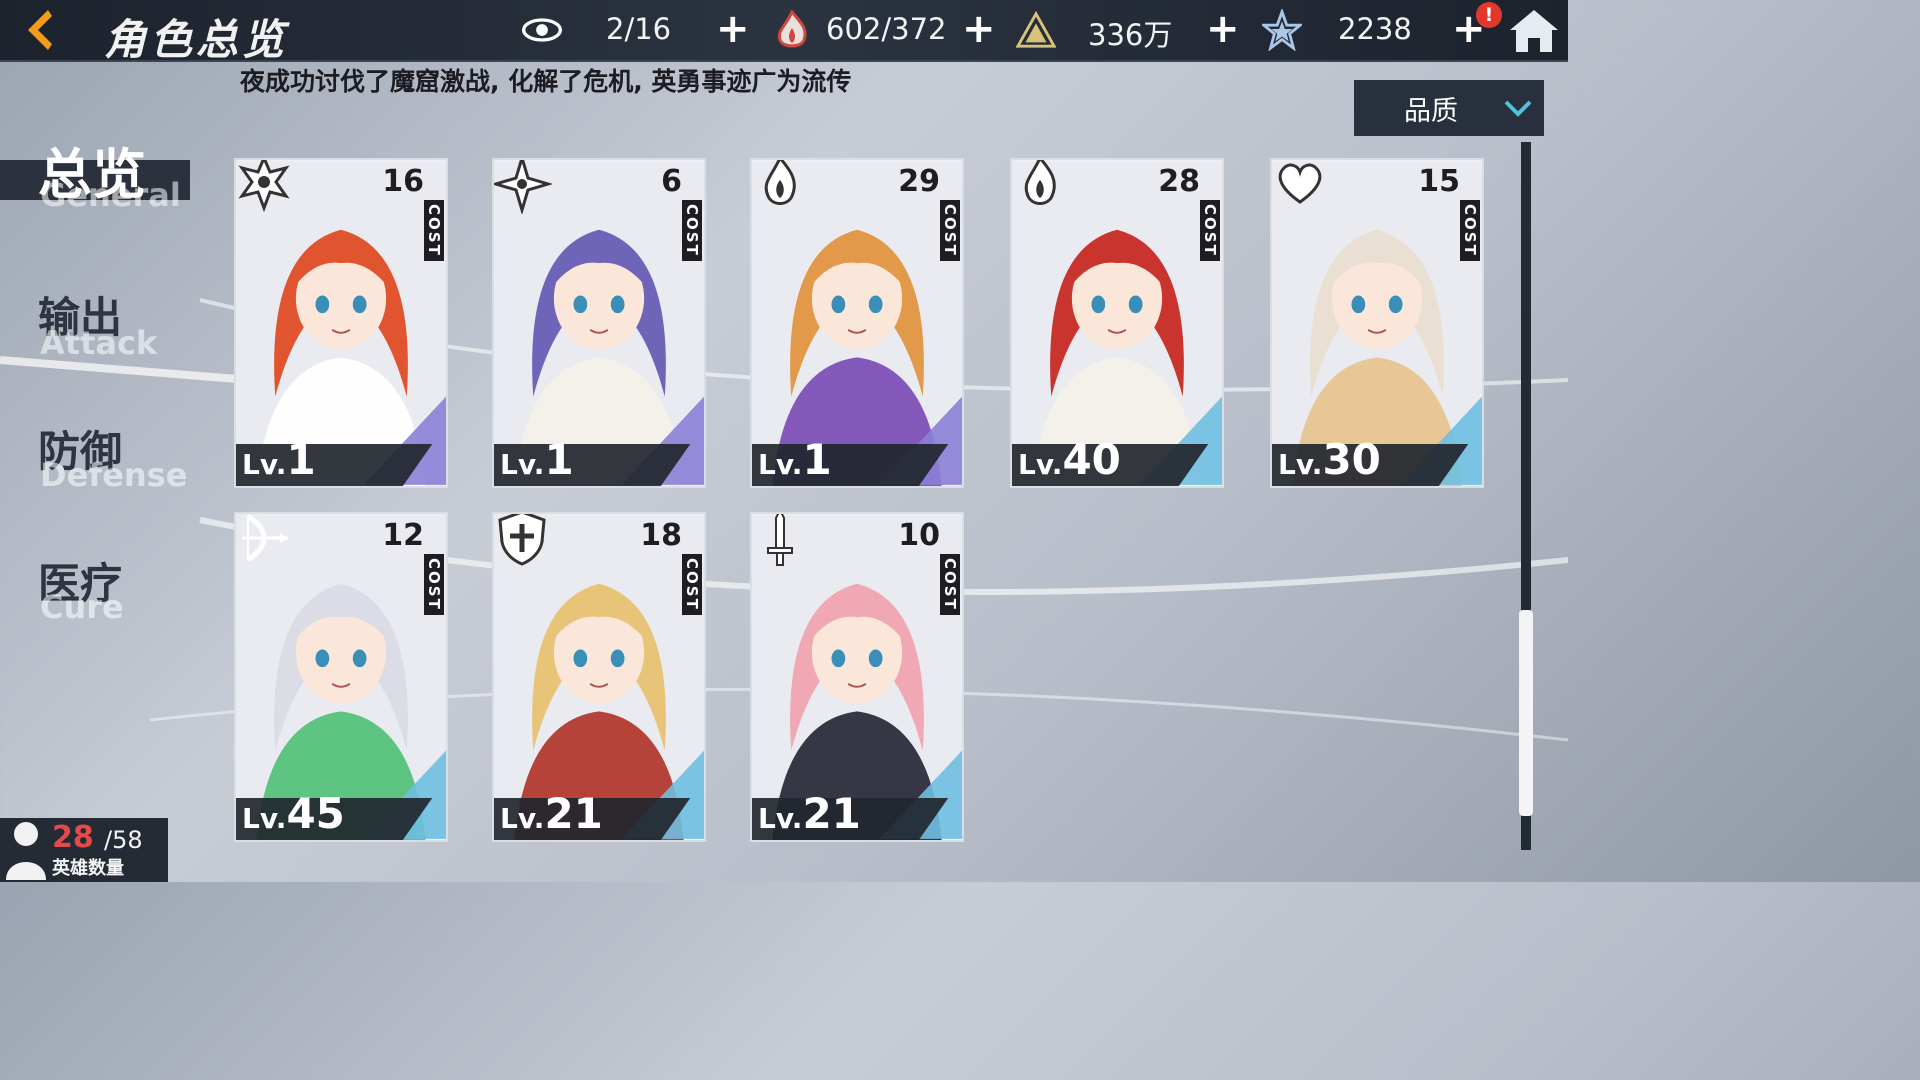 This screenshot has height=1080, width=1920. I want to click on hero-card: 6 COST Lv.1, so click(599, 323).